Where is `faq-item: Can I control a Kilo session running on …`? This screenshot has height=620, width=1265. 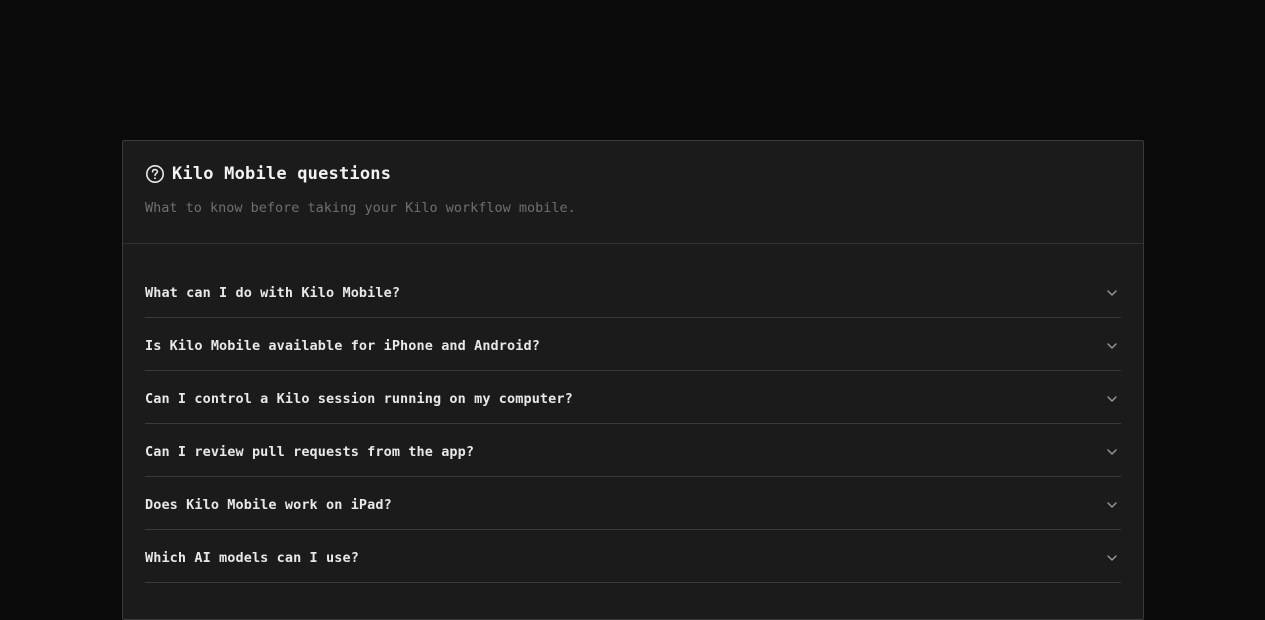
faq-item: Can I control a Kilo session running on … is located at coordinates (633, 397).